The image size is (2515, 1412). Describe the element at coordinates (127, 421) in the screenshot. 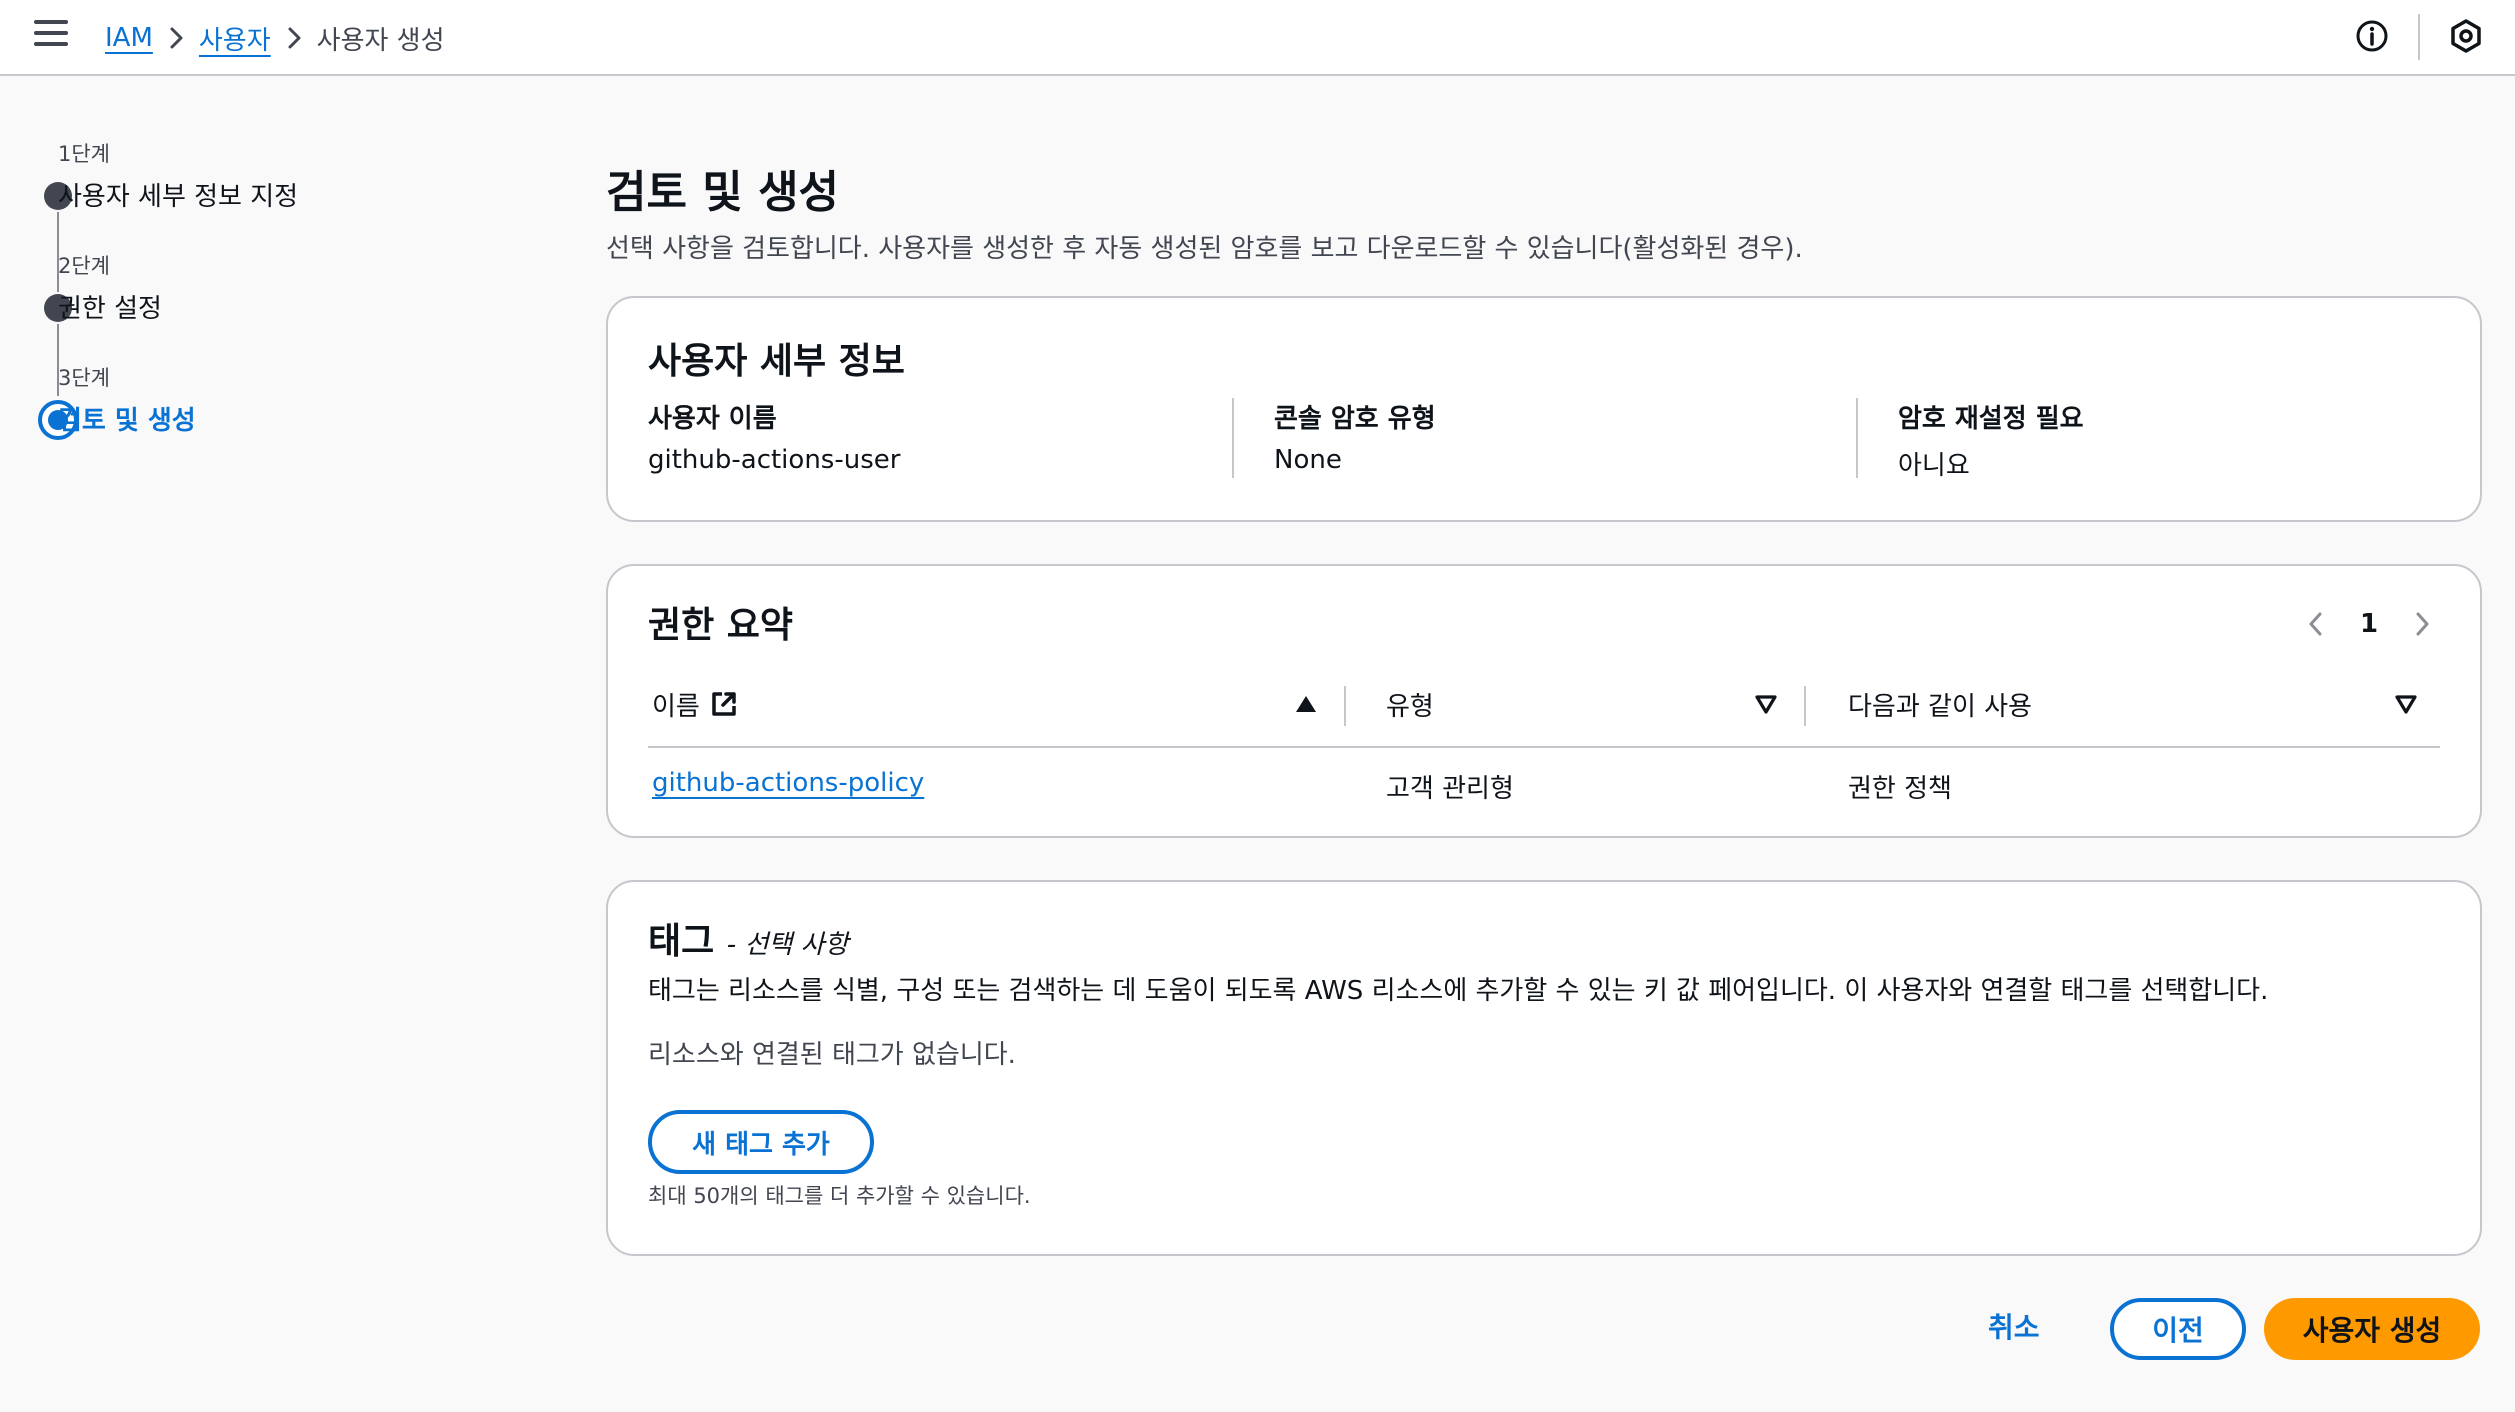

I see `step-3-label: 검토 및 생성` at that location.